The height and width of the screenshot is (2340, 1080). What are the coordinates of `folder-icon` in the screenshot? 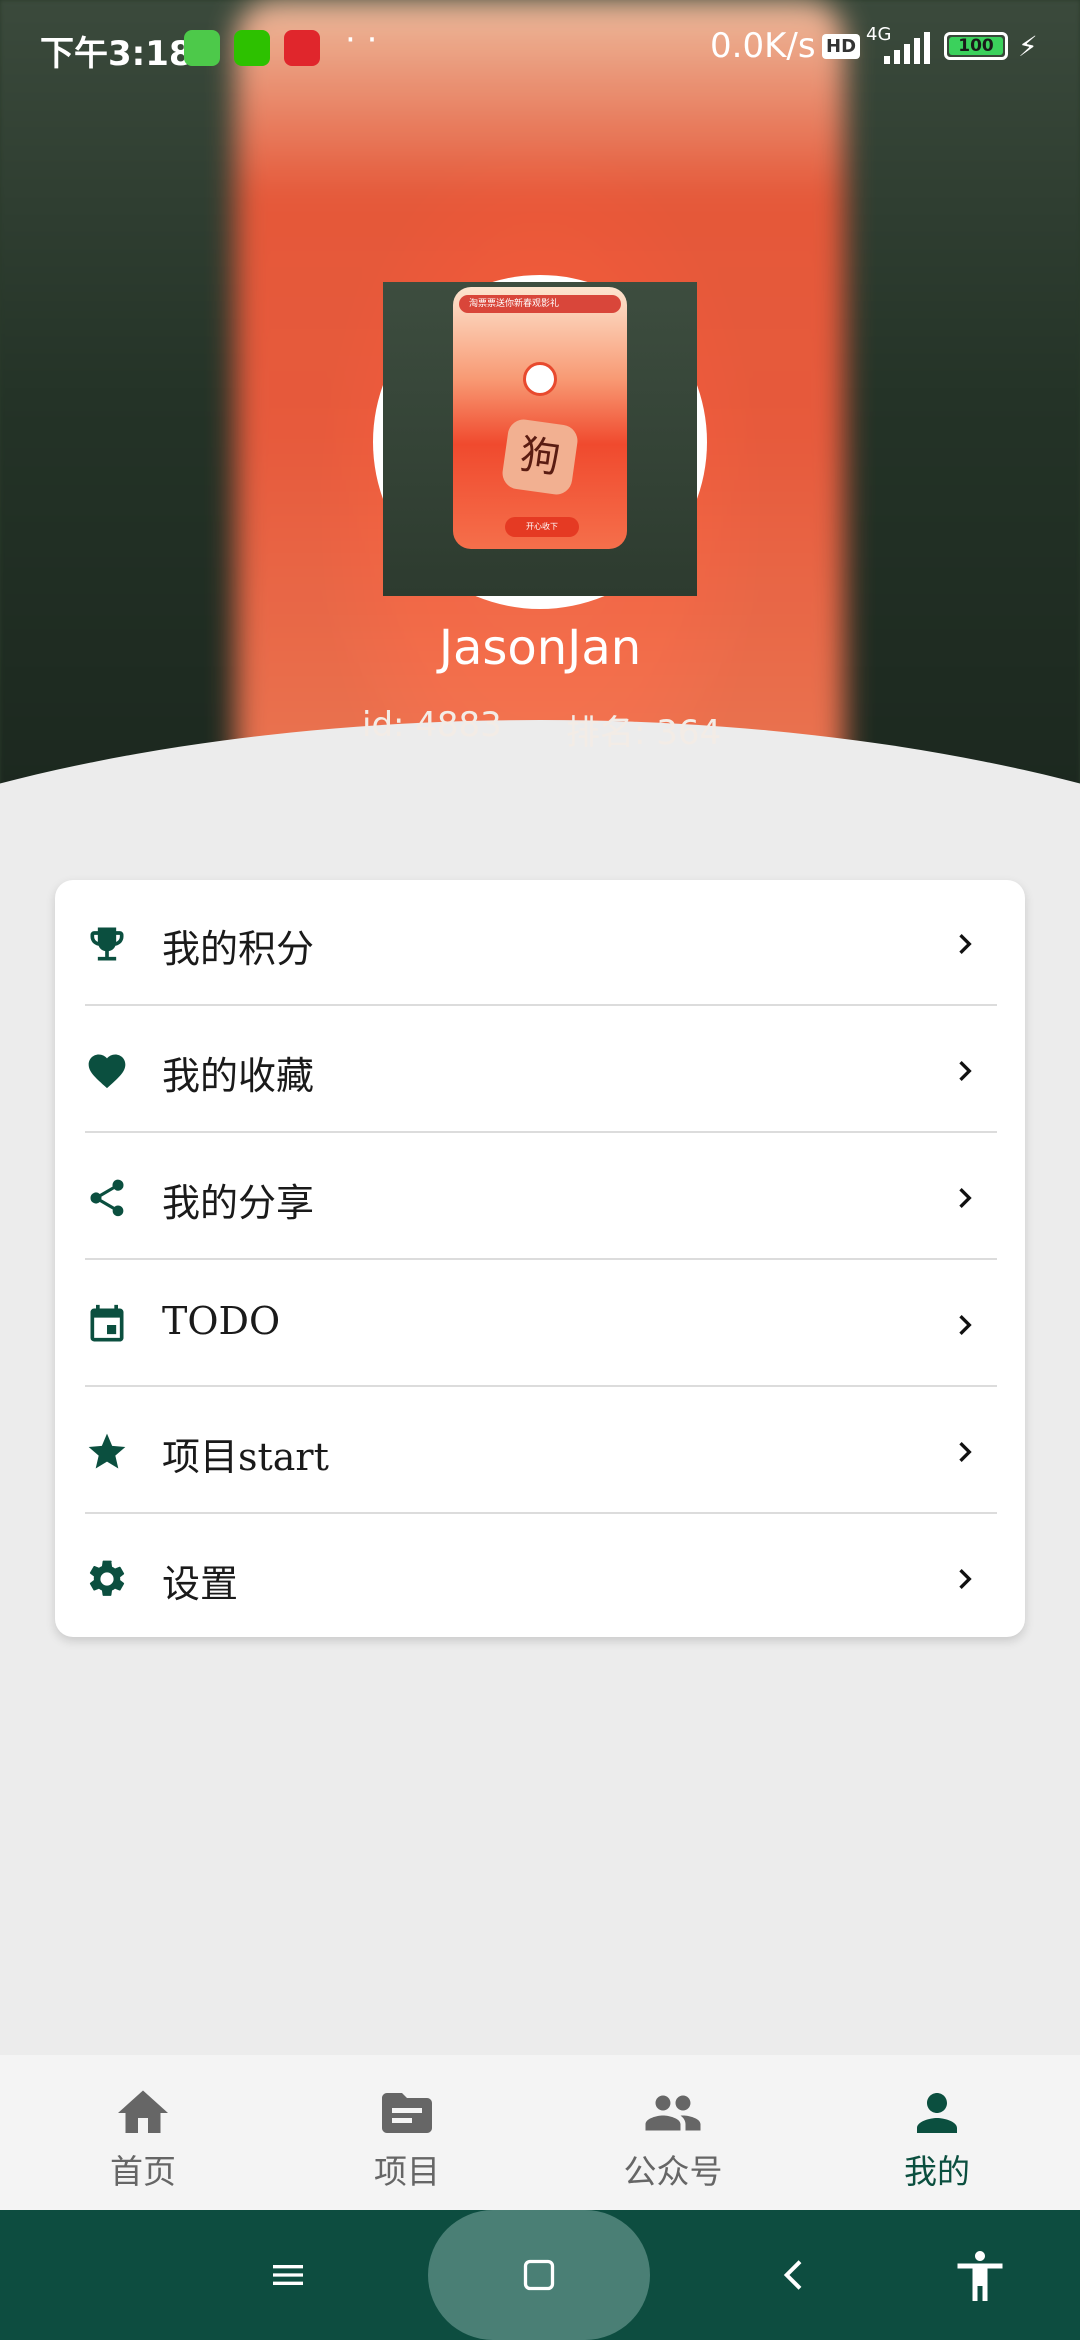 It's located at (407, 2113).